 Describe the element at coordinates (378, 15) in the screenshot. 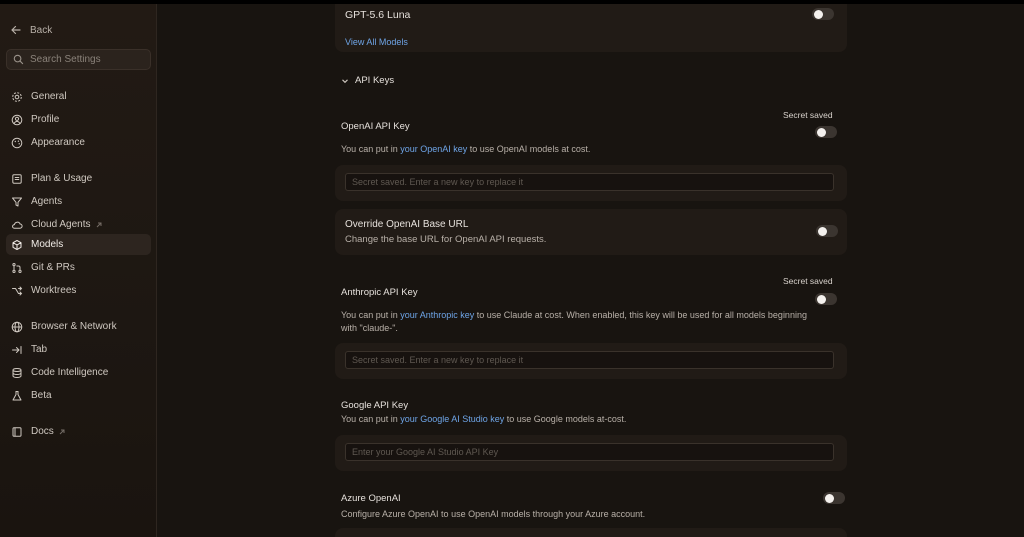

I see `model-name: GPT-5.6 Luna` at that location.